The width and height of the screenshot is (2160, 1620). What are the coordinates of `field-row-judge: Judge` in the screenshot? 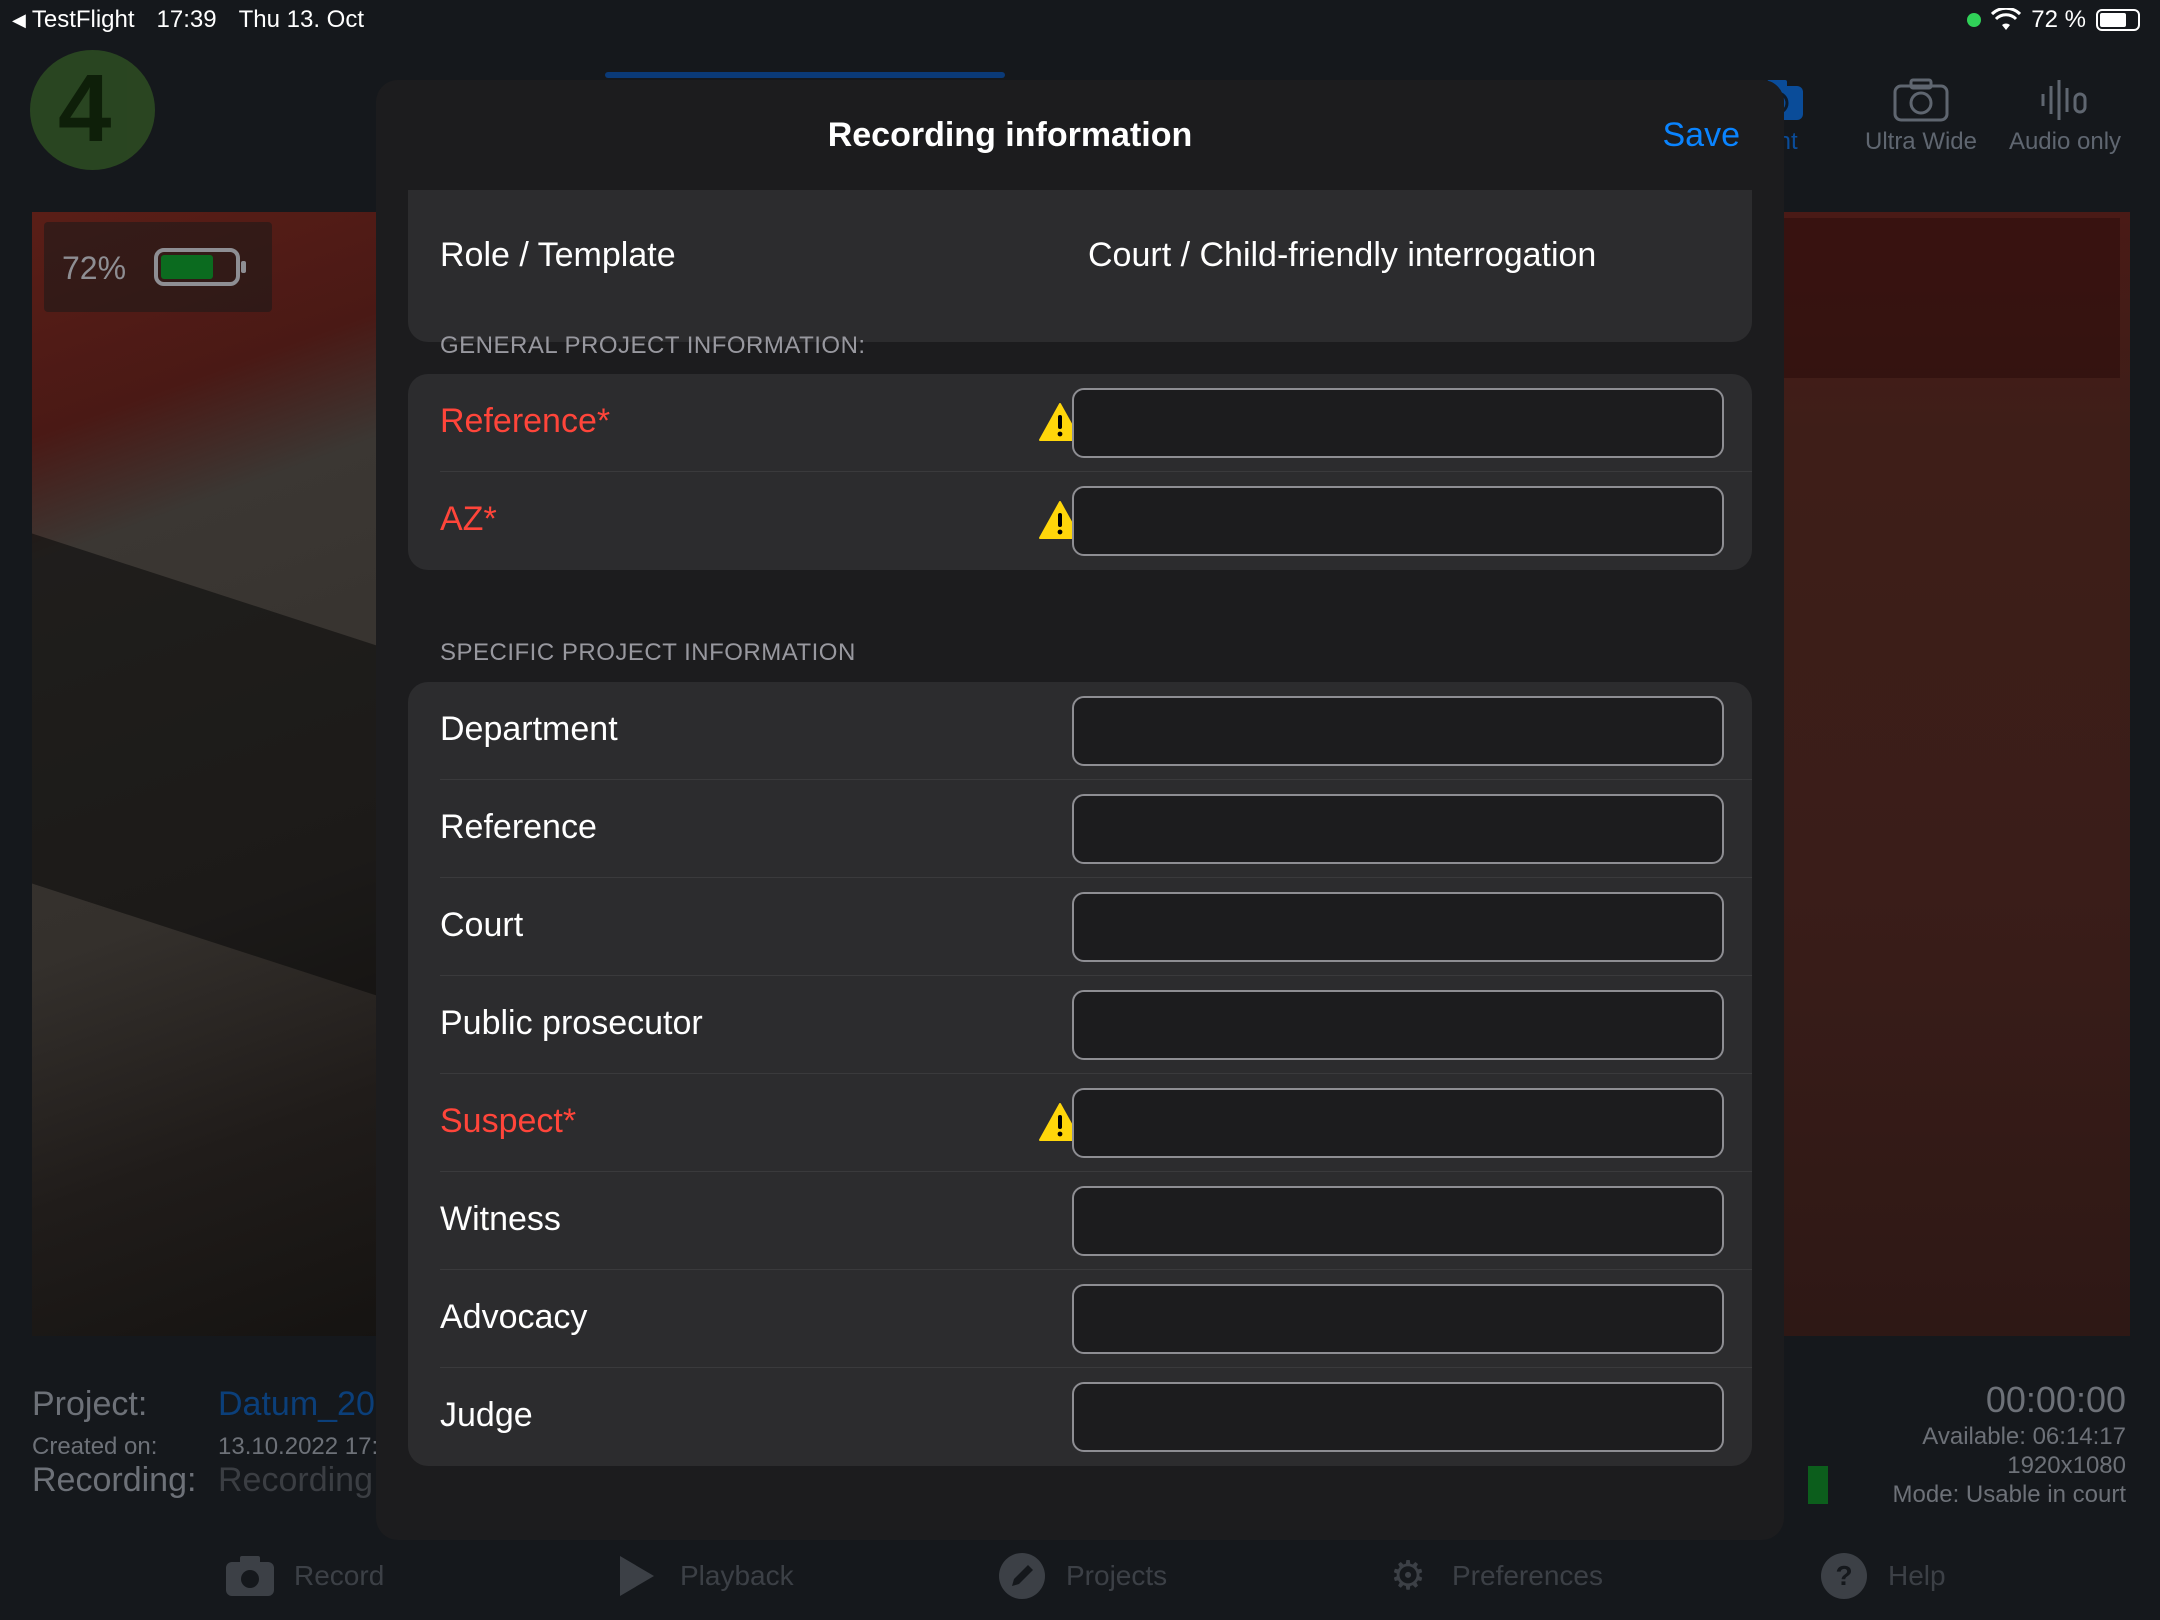 It's located at (1080, 1417).